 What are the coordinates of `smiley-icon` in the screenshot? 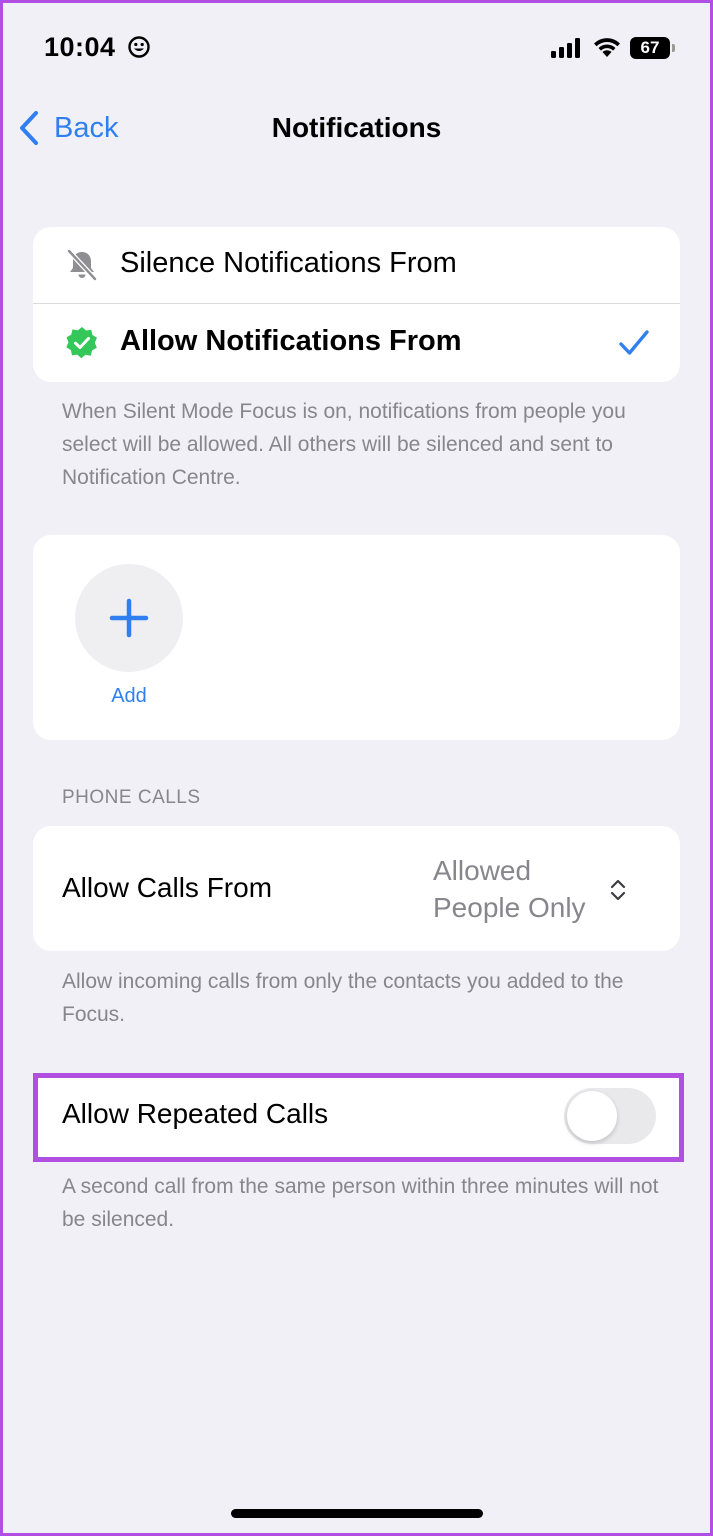 It's located at (139, 47).